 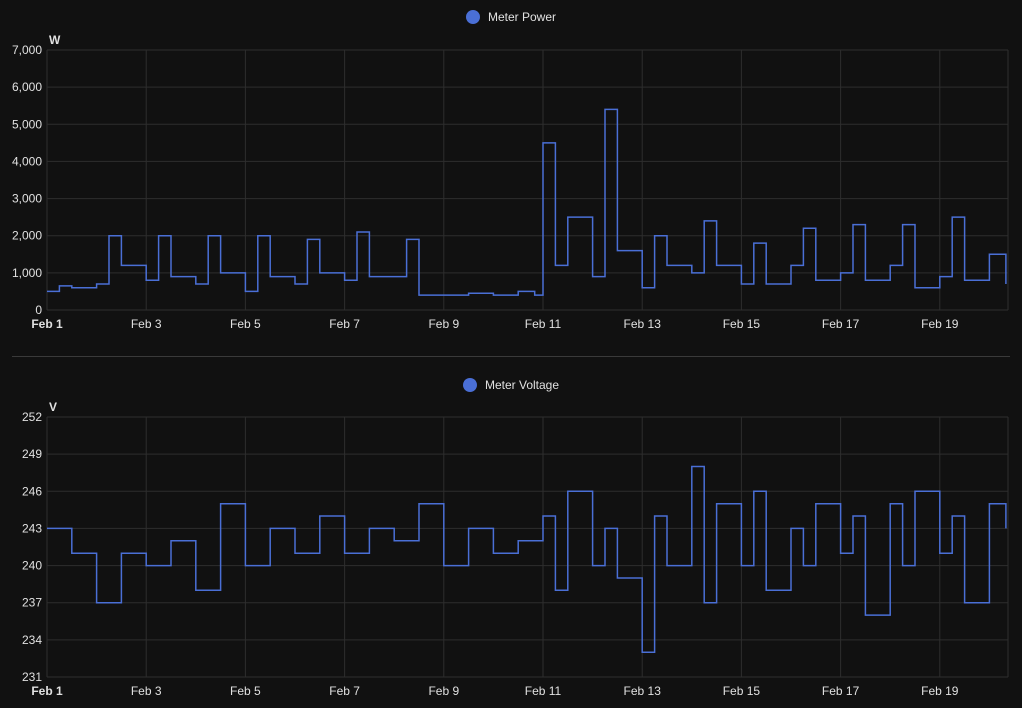 What do you see at coordinates (841, 691) in the screenshot?
I see `voltage-xtick-label: Feb 17` at bounding box center [841, 691].